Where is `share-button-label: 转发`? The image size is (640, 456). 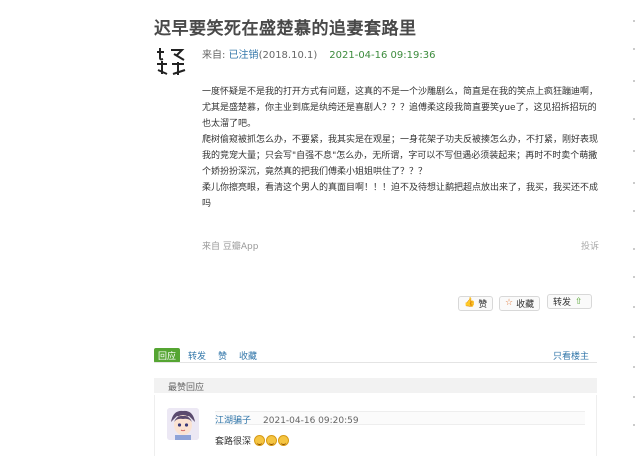
share-button-label: 转发 is located at coordinates (562, 303).